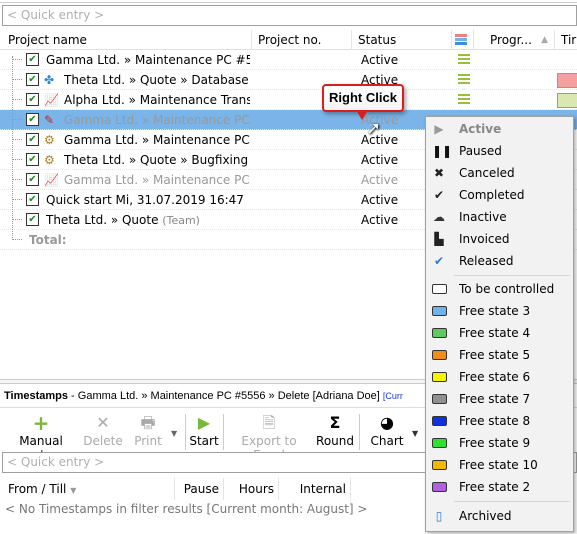 The width and height of the screenshot is (577, 534). What do you see at coordinates (402, 40) in the screenshot?
I see `col-status: Status` at bounding box center [402, 40].